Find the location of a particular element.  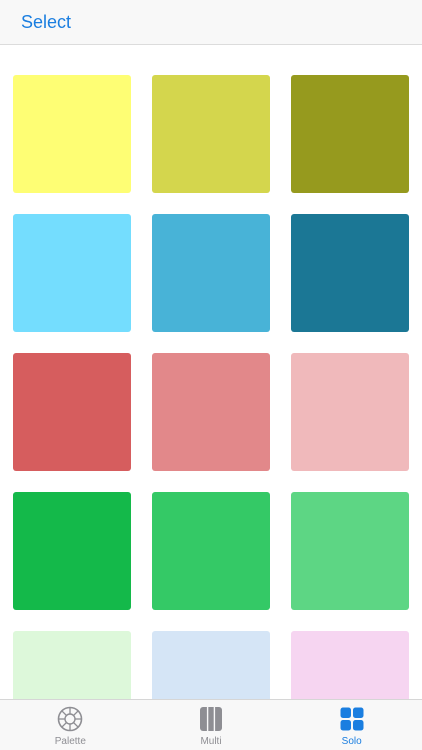

palette-wheel-icon is located at coordinates (70, 719).